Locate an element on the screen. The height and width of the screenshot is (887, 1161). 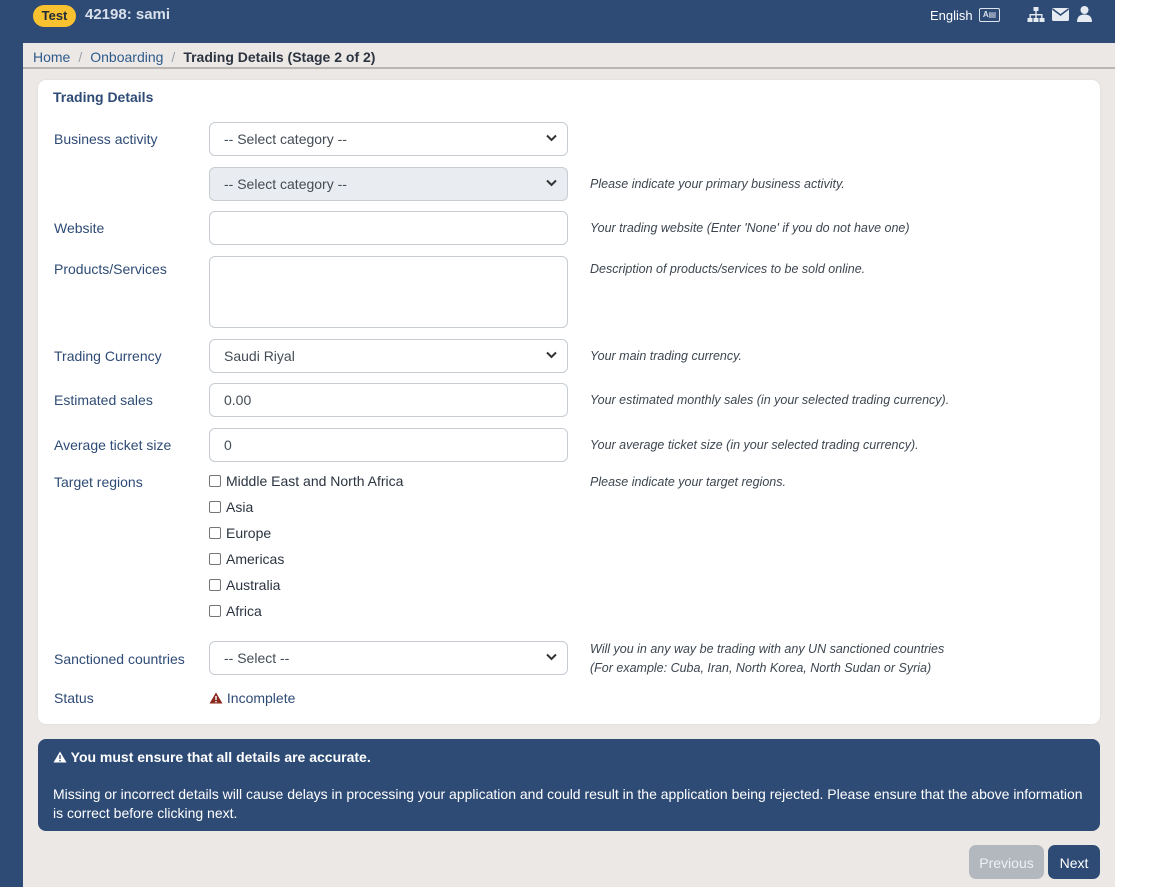
status-value: Incomplete is located at coordinates (252, 698).